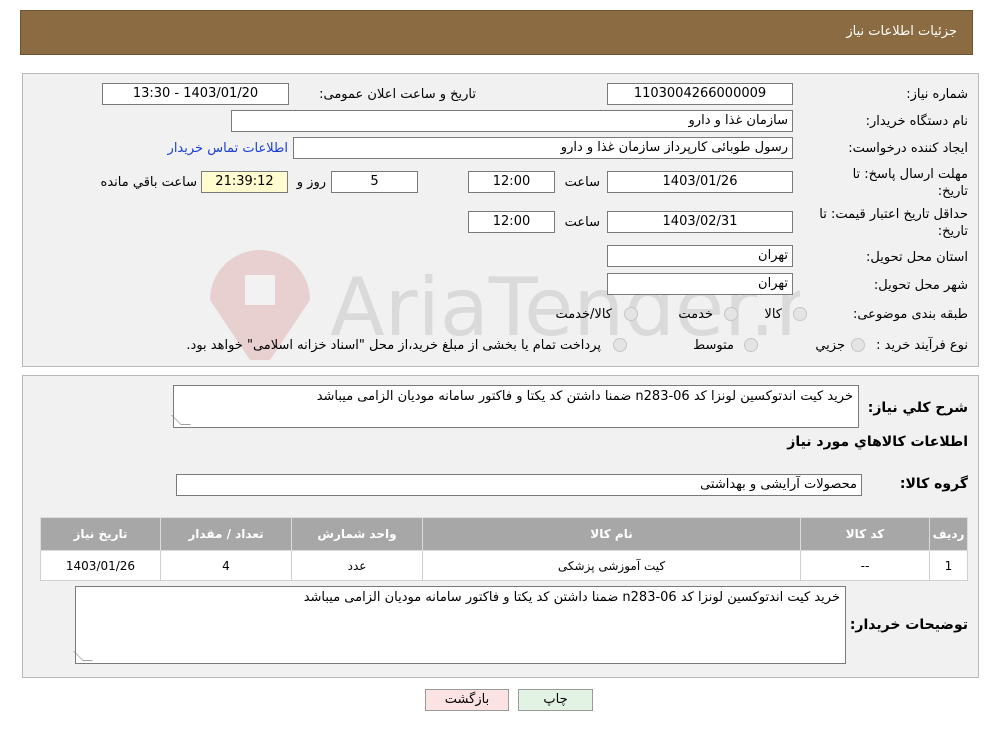  What do you see at coordinates (830, 345) in the screenshot?
I see `process-option-minor: جزیي` at bounding box center [830, 345].